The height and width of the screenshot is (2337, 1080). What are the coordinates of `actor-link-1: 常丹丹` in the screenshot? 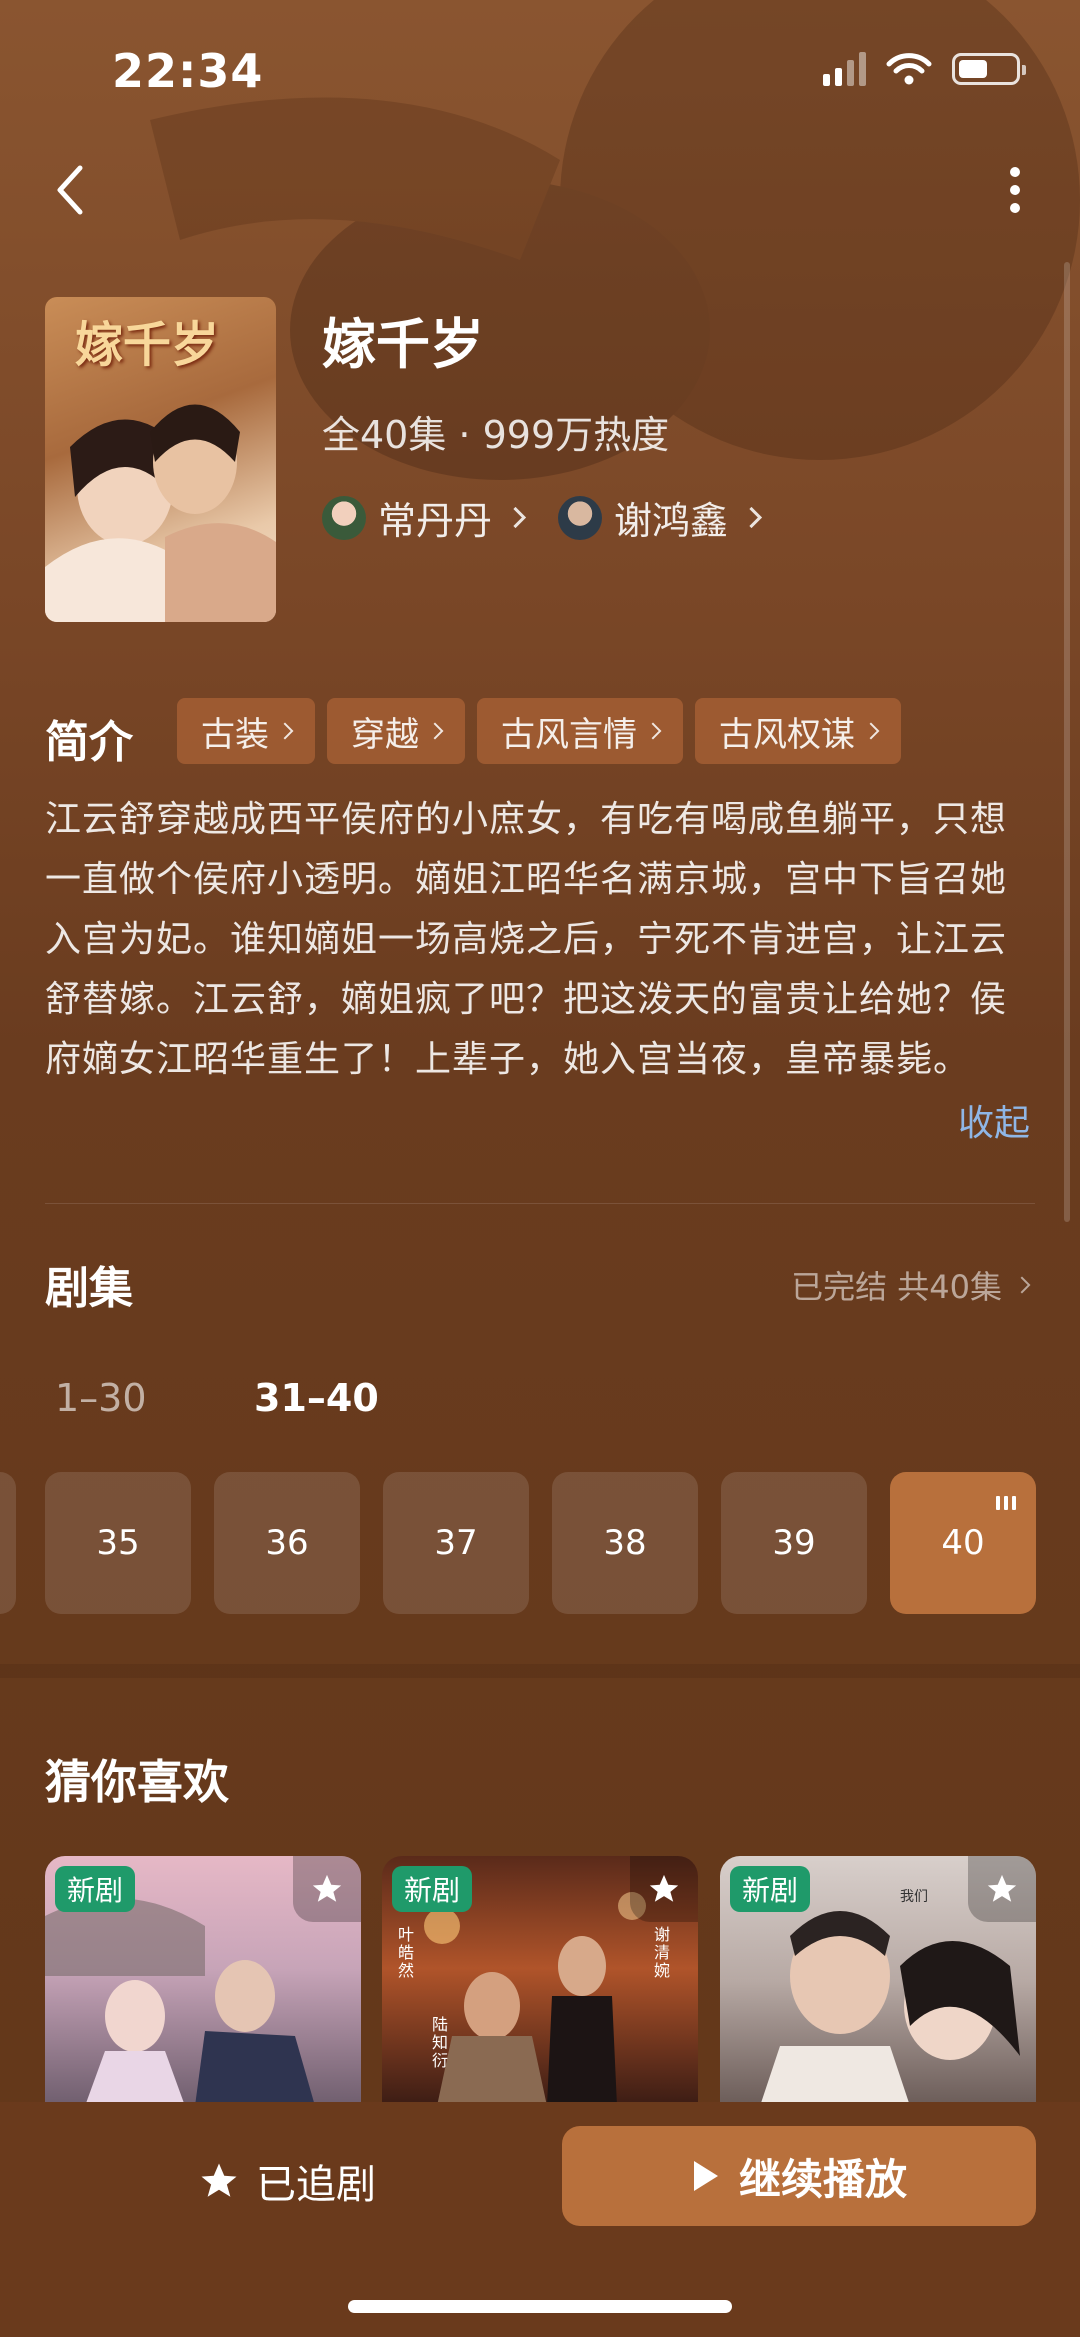 It's located at (424, 517).